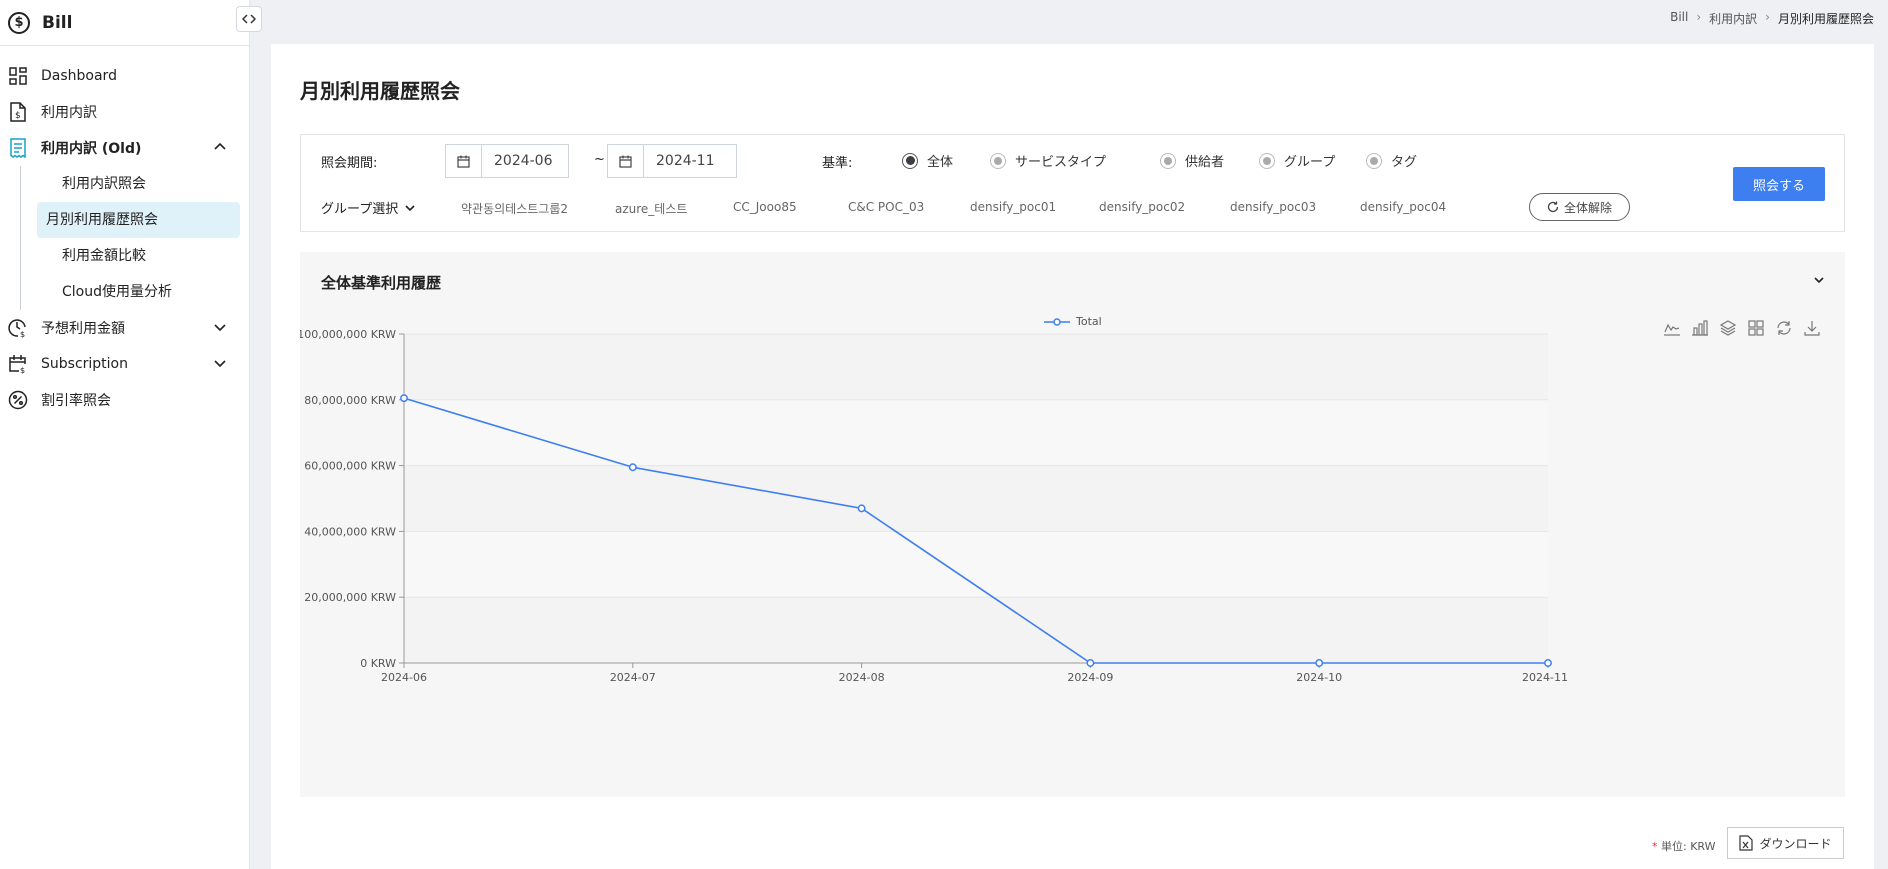  What do you see at coordinates (1273, 207) in the screenshot?
I see `group-tag: densify_poc03` at bounding box center [1273, 207].